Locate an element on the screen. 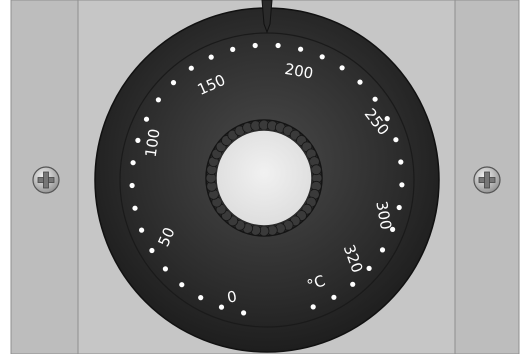  knob-center-cap is located at coordinates (264, 178).